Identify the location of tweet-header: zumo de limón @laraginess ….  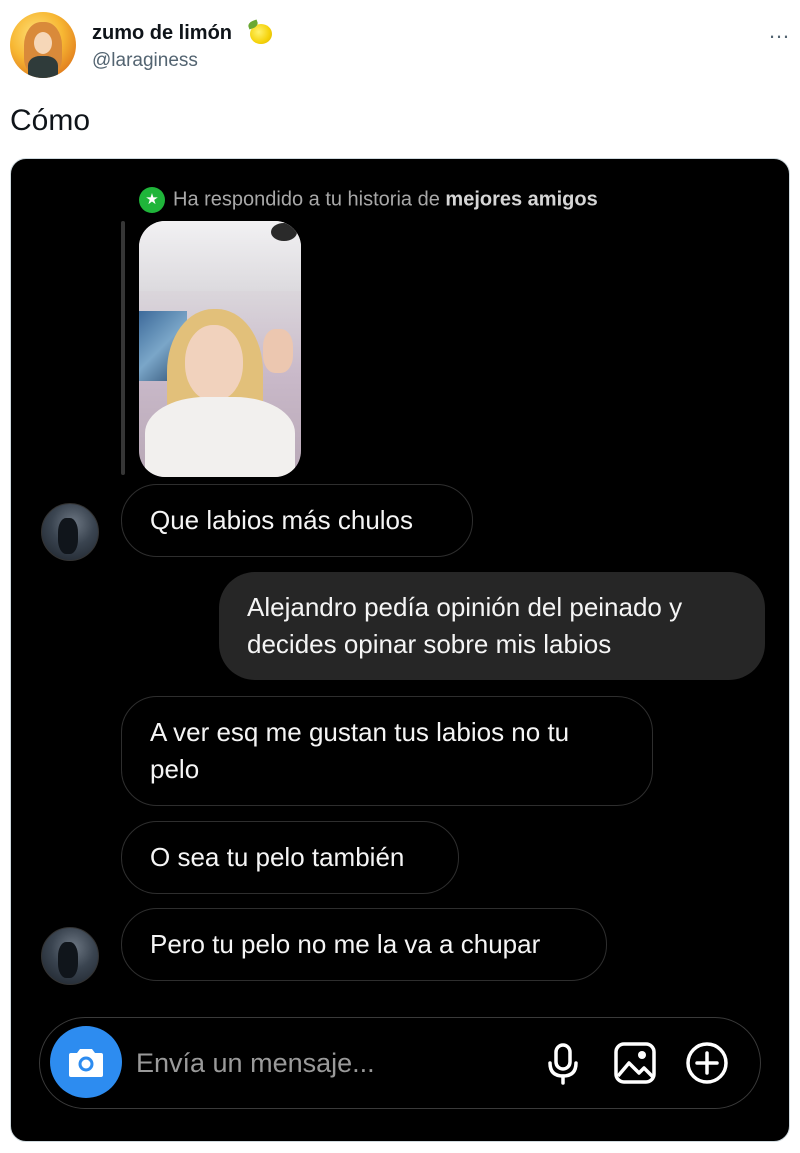
(400, 47).